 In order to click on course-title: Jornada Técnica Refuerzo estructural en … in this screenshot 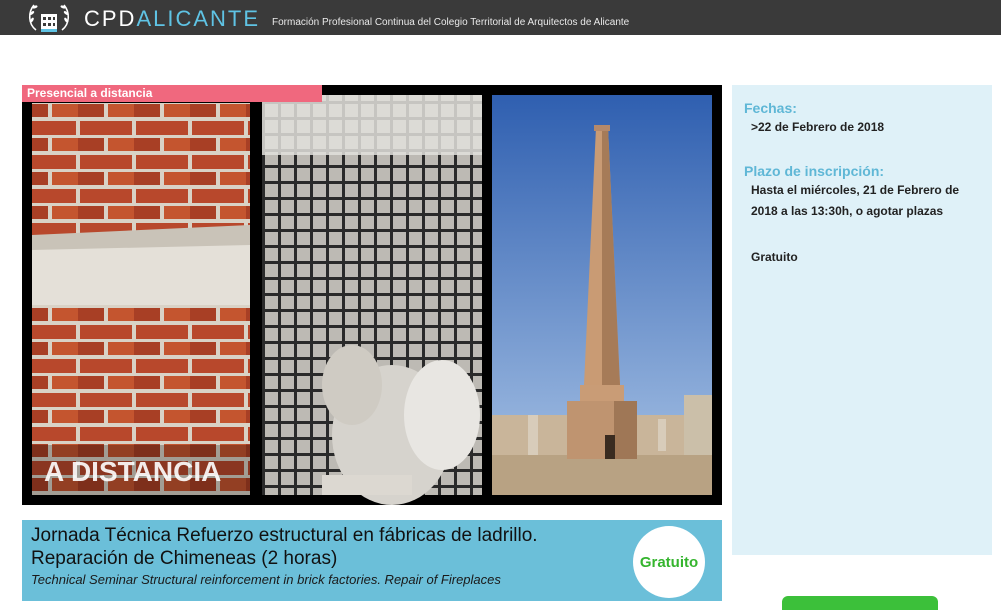, I will do `click(321, 547)`.